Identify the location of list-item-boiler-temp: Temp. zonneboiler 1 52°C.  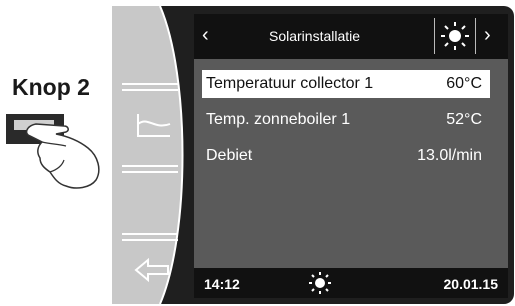
(346, 120).